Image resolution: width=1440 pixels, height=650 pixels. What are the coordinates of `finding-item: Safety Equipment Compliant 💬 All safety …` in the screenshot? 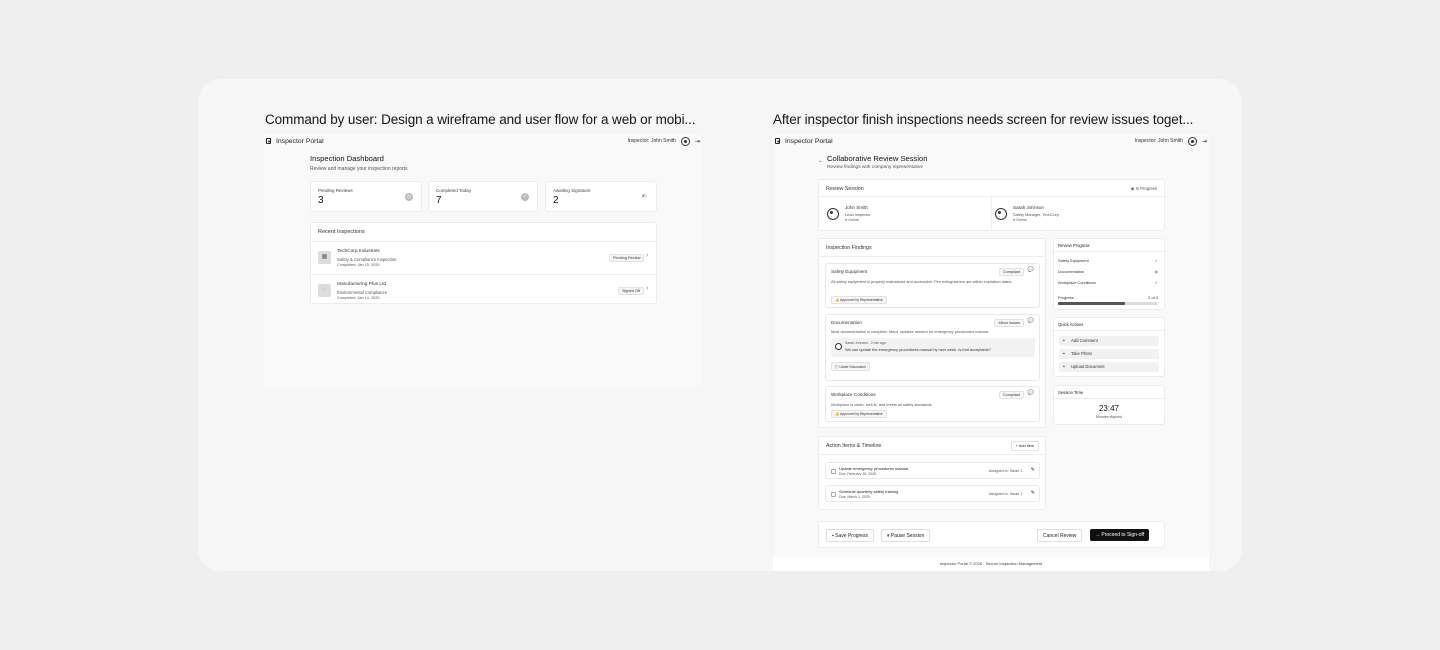 It's located at (932, 285).